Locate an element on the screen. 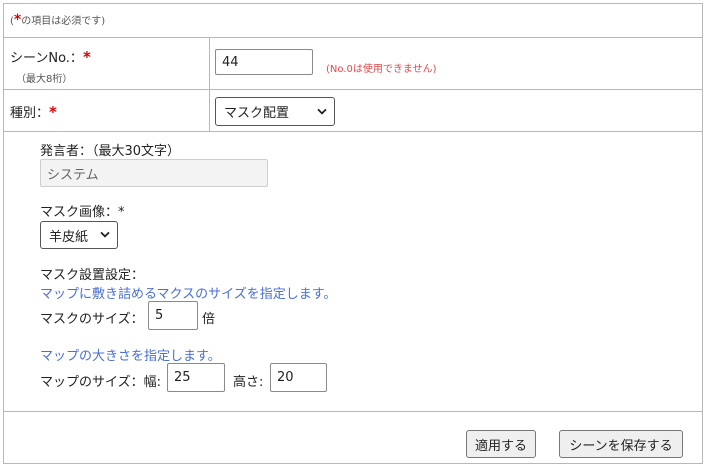  mask-image-select: 羊皮紙 is located at coordinates (79, 235).